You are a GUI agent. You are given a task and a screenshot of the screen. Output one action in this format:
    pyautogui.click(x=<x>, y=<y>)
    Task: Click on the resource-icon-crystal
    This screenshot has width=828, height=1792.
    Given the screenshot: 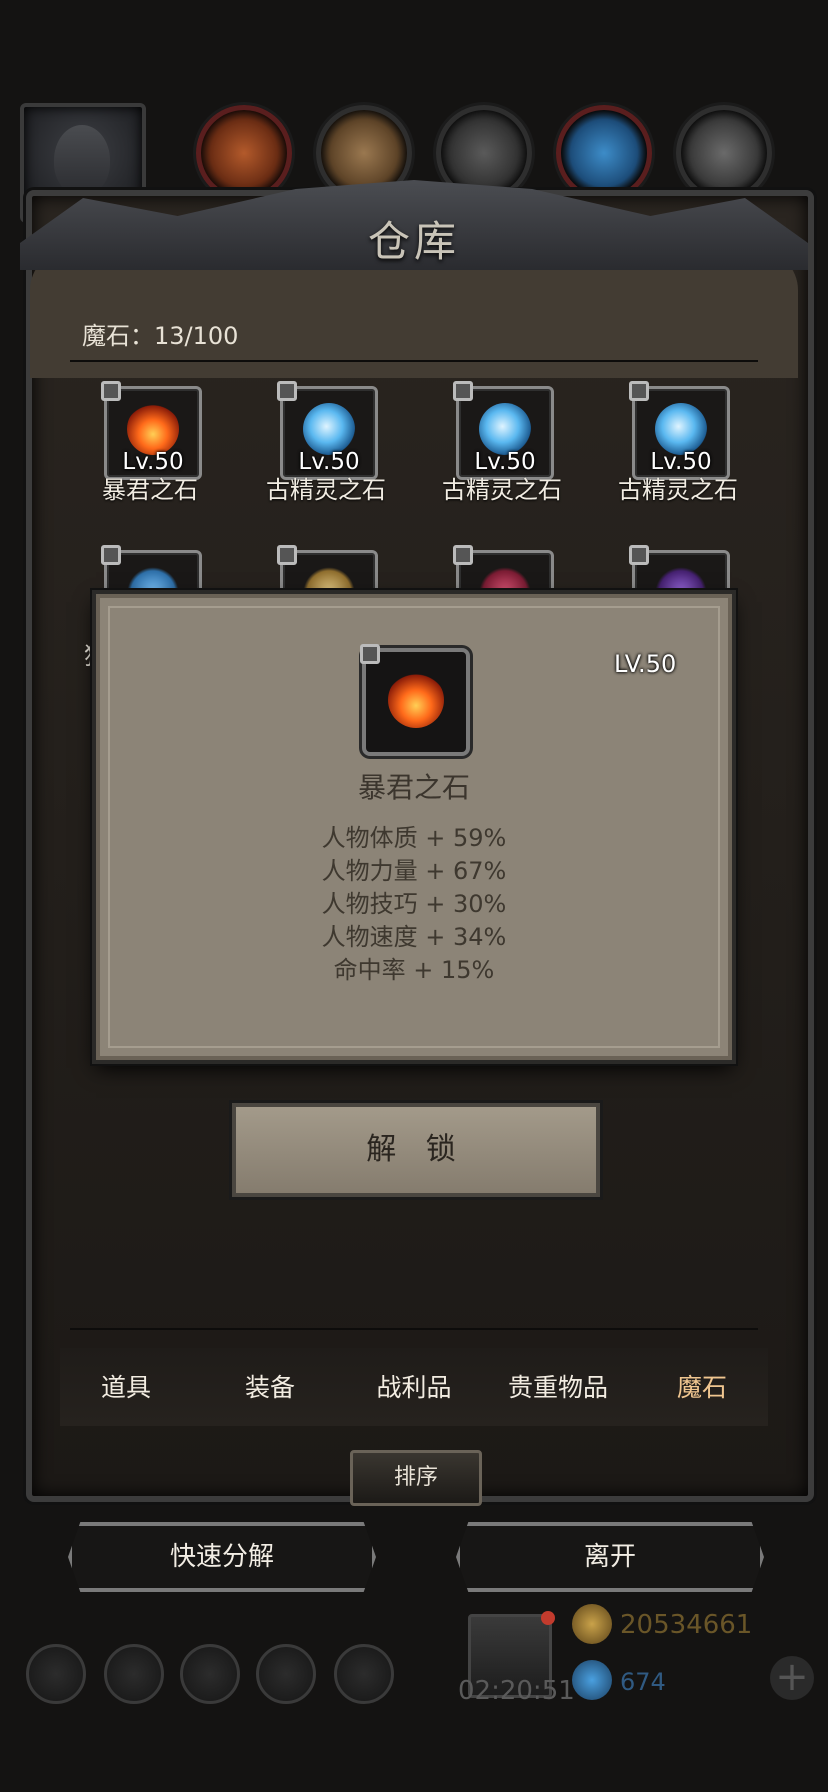 What is the action you would take?
    pyautogui.click(x=604, y=153)
    